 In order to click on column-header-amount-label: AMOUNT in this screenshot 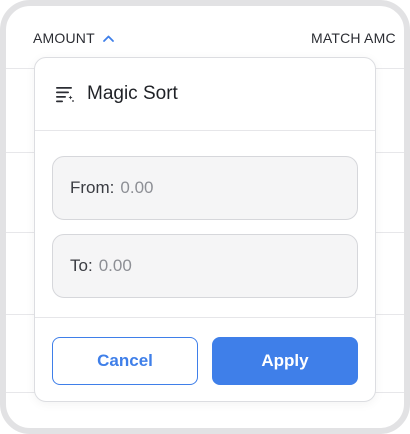, I will do `click(64, 38)`.